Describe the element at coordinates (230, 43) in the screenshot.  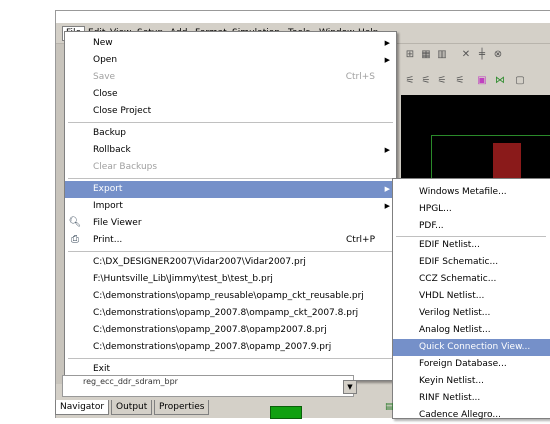
I see `menu-item-new: New ▶` at that location.